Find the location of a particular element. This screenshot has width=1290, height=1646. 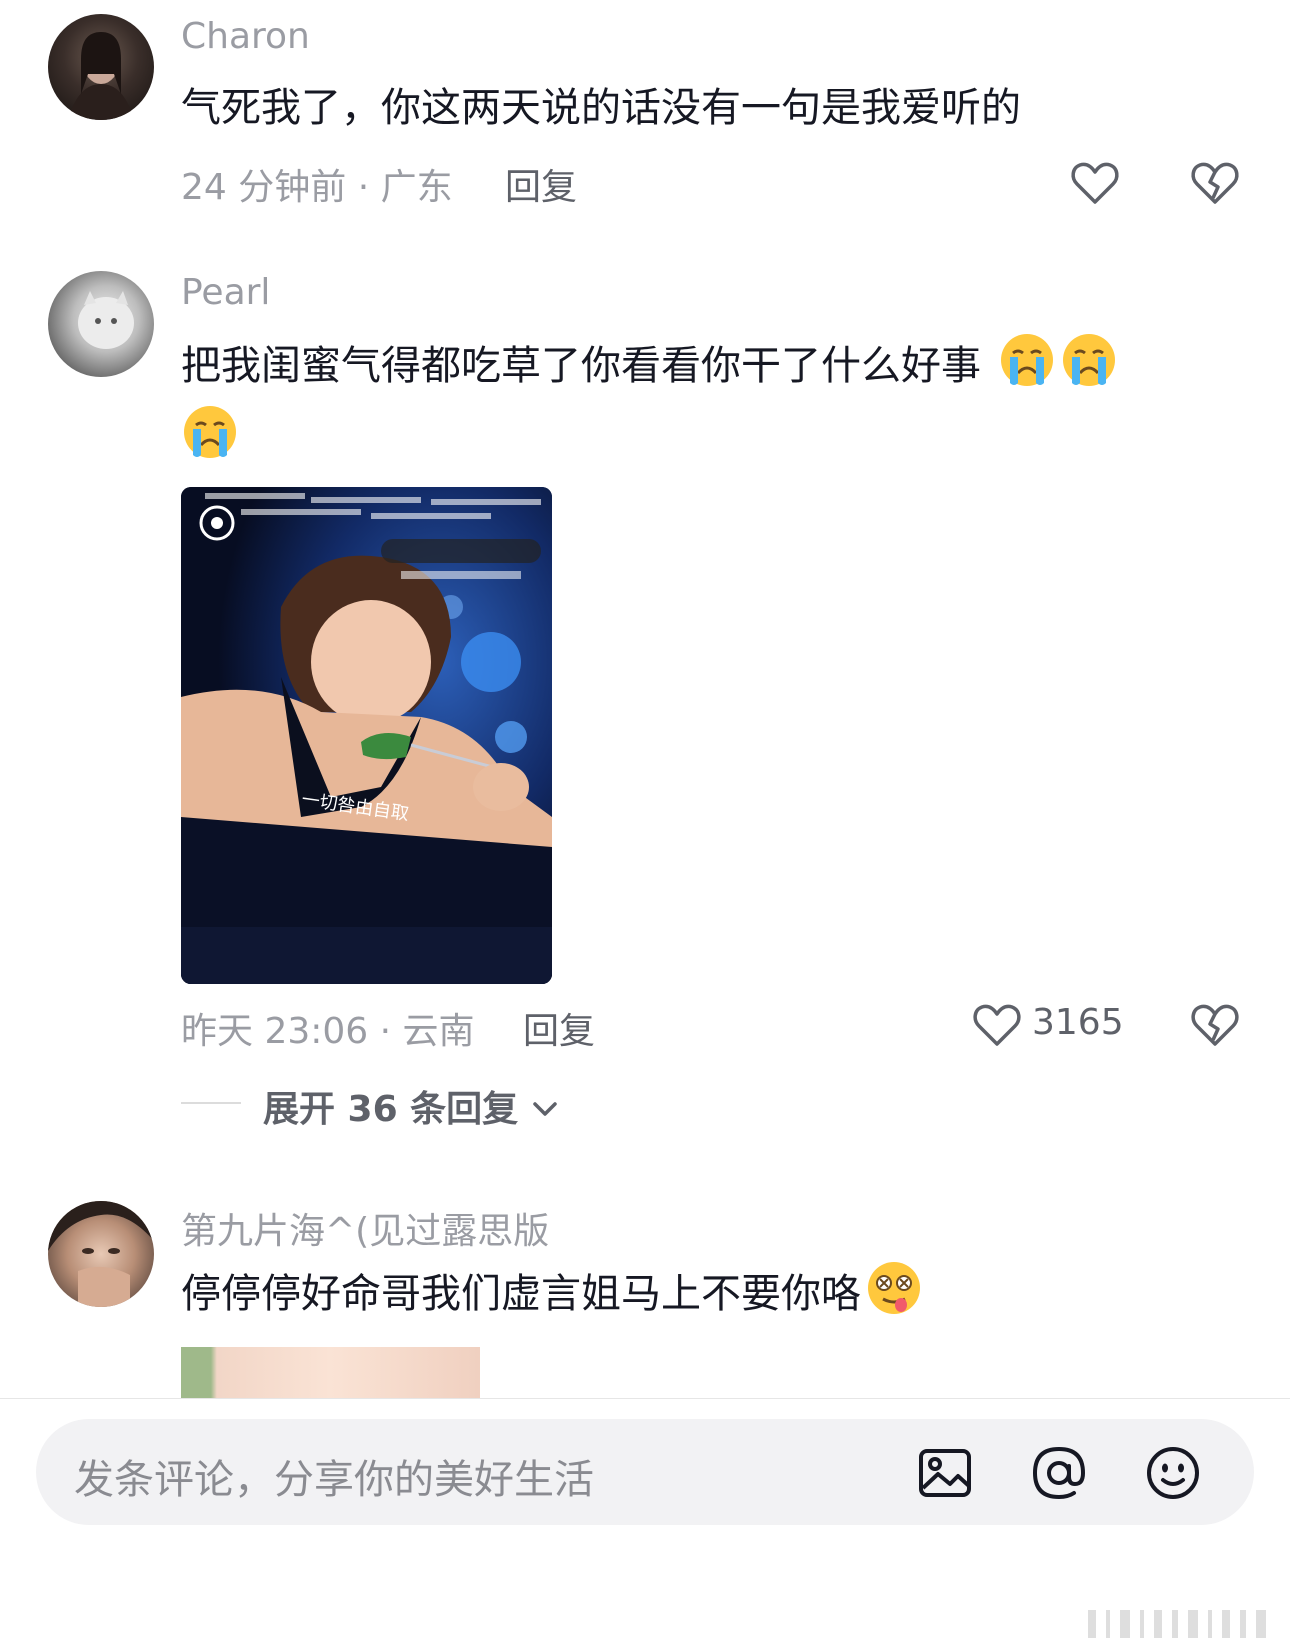

expand-replies-text: 展开 36 条回复 is located at coordinates (391, 1109).